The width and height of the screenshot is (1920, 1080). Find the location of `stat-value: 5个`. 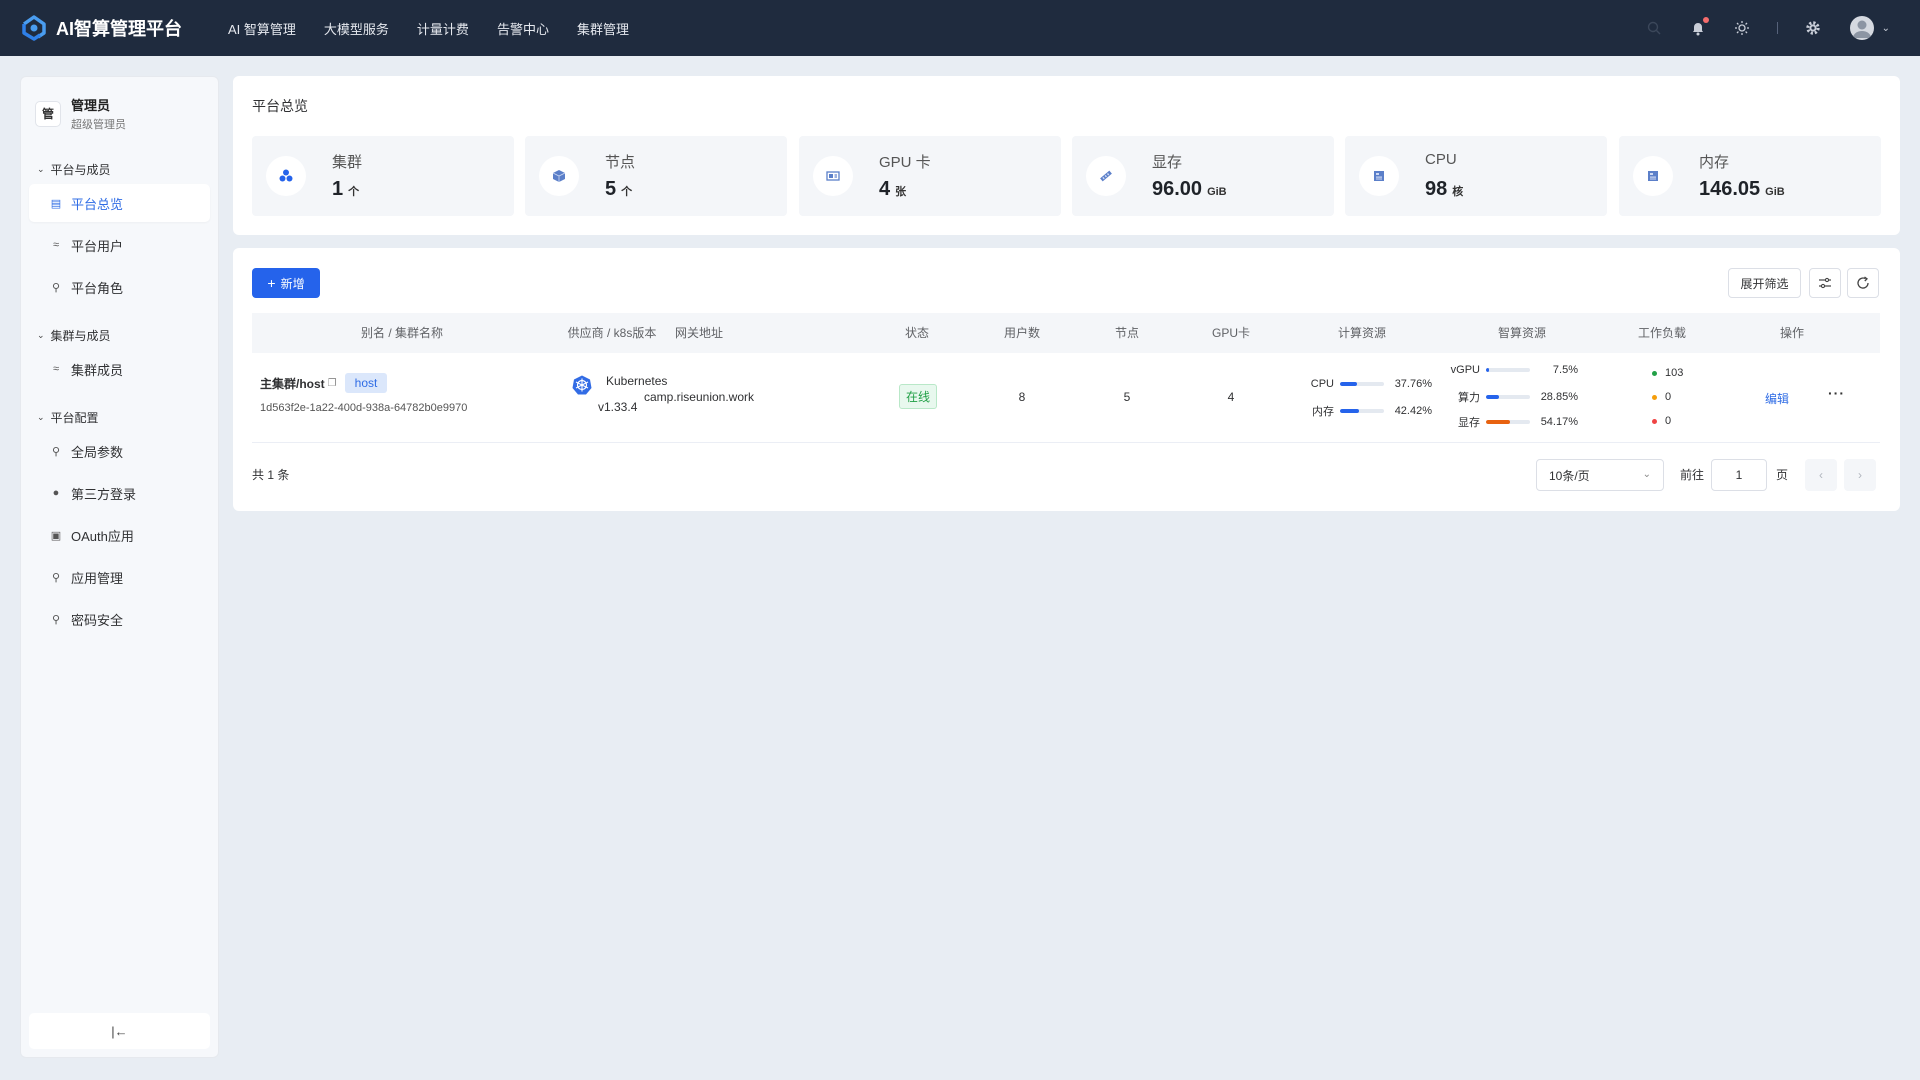

stat-value: 5个 is located at coordinates (619, 189).